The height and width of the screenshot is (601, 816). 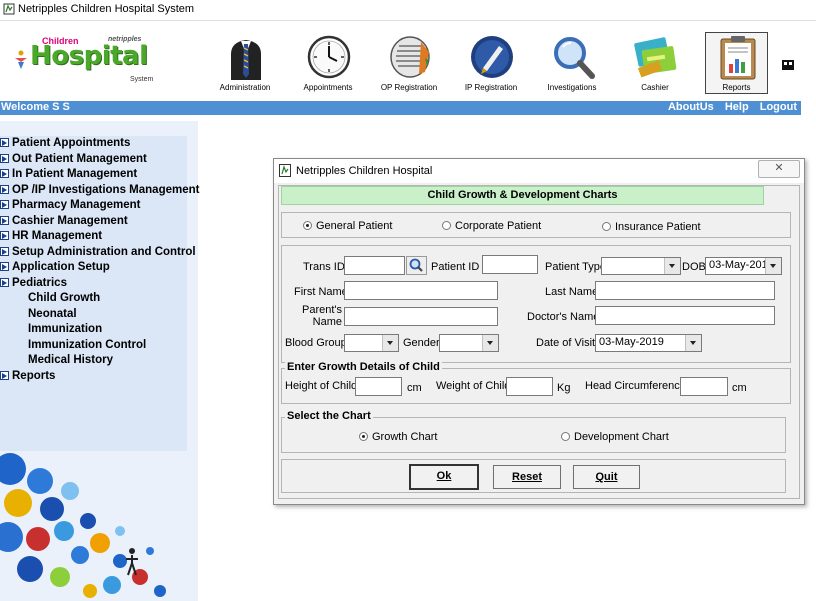 What do you see at coordinates (321, 292) in the screenshot?
I see `first-name-label: First Name` at bounding box center [321, 292].